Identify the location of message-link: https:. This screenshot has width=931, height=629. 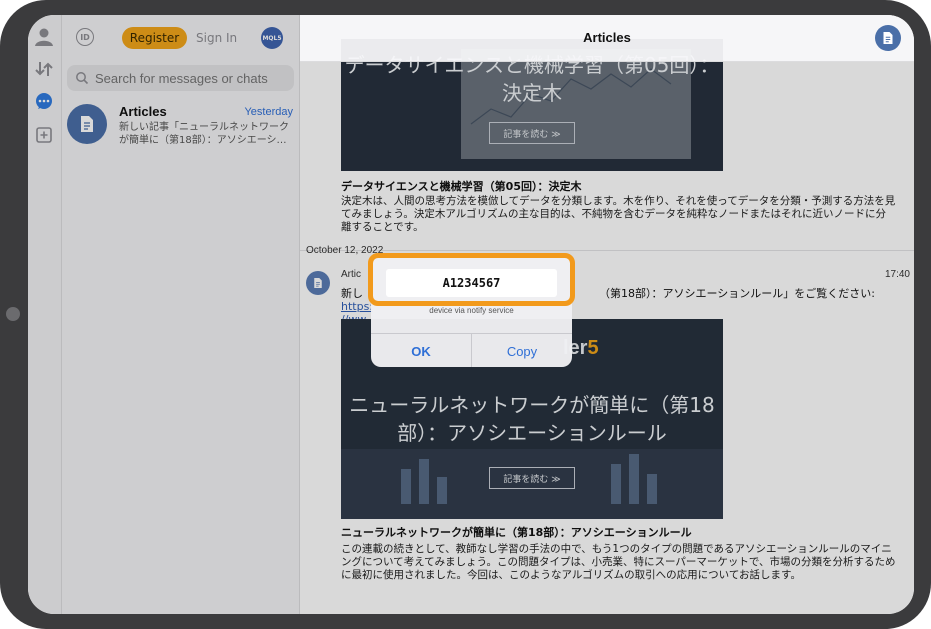
(357, 306).